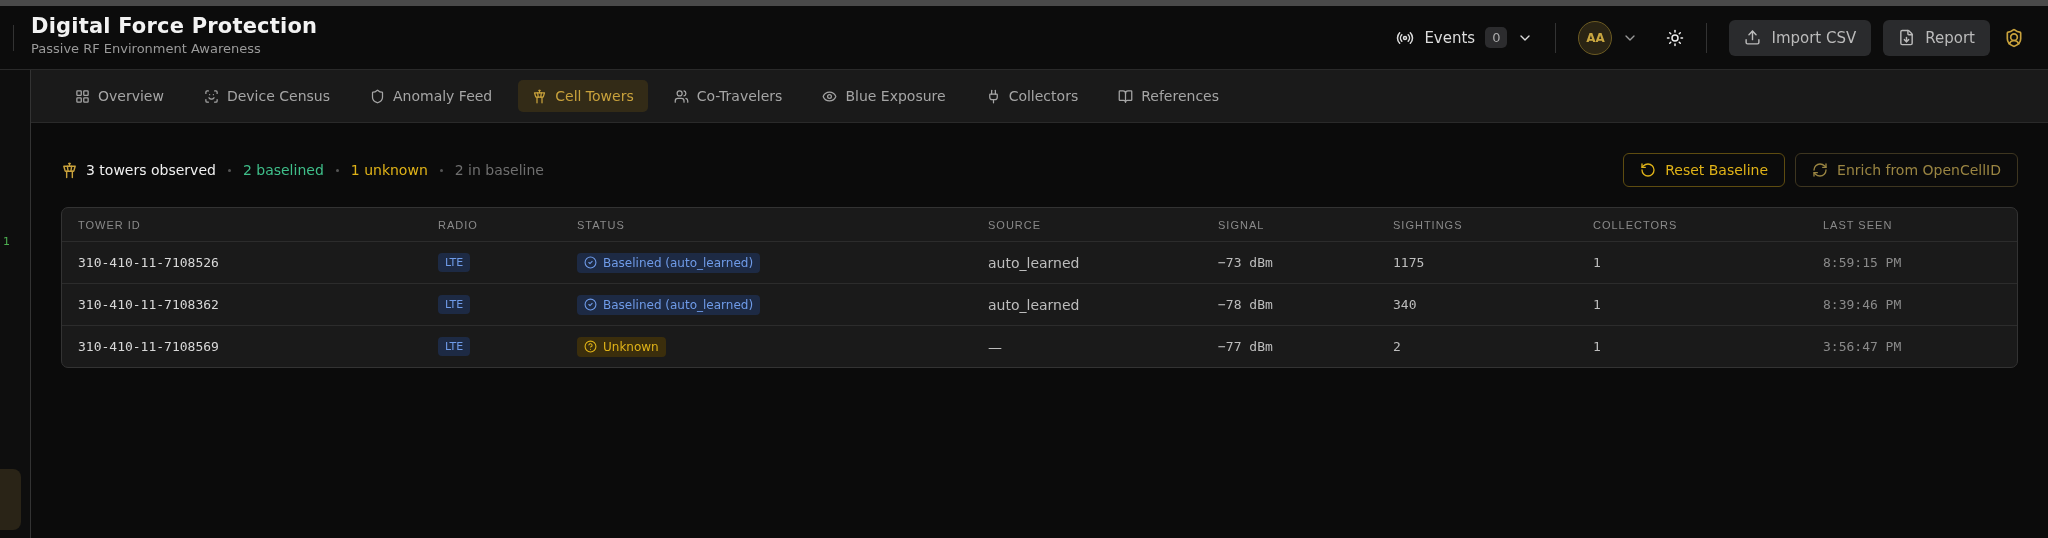  What do you see at coordinates (1907, 37) in the screenshot?
I see `file-download-icon` at bounding box center [1907, 37].